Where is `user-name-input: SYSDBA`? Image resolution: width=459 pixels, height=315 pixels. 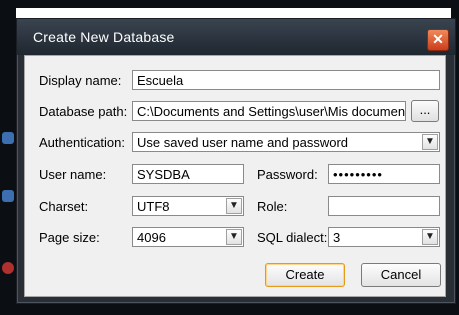 user-name-input: SYSDBA is located at coordinates (188, 174).